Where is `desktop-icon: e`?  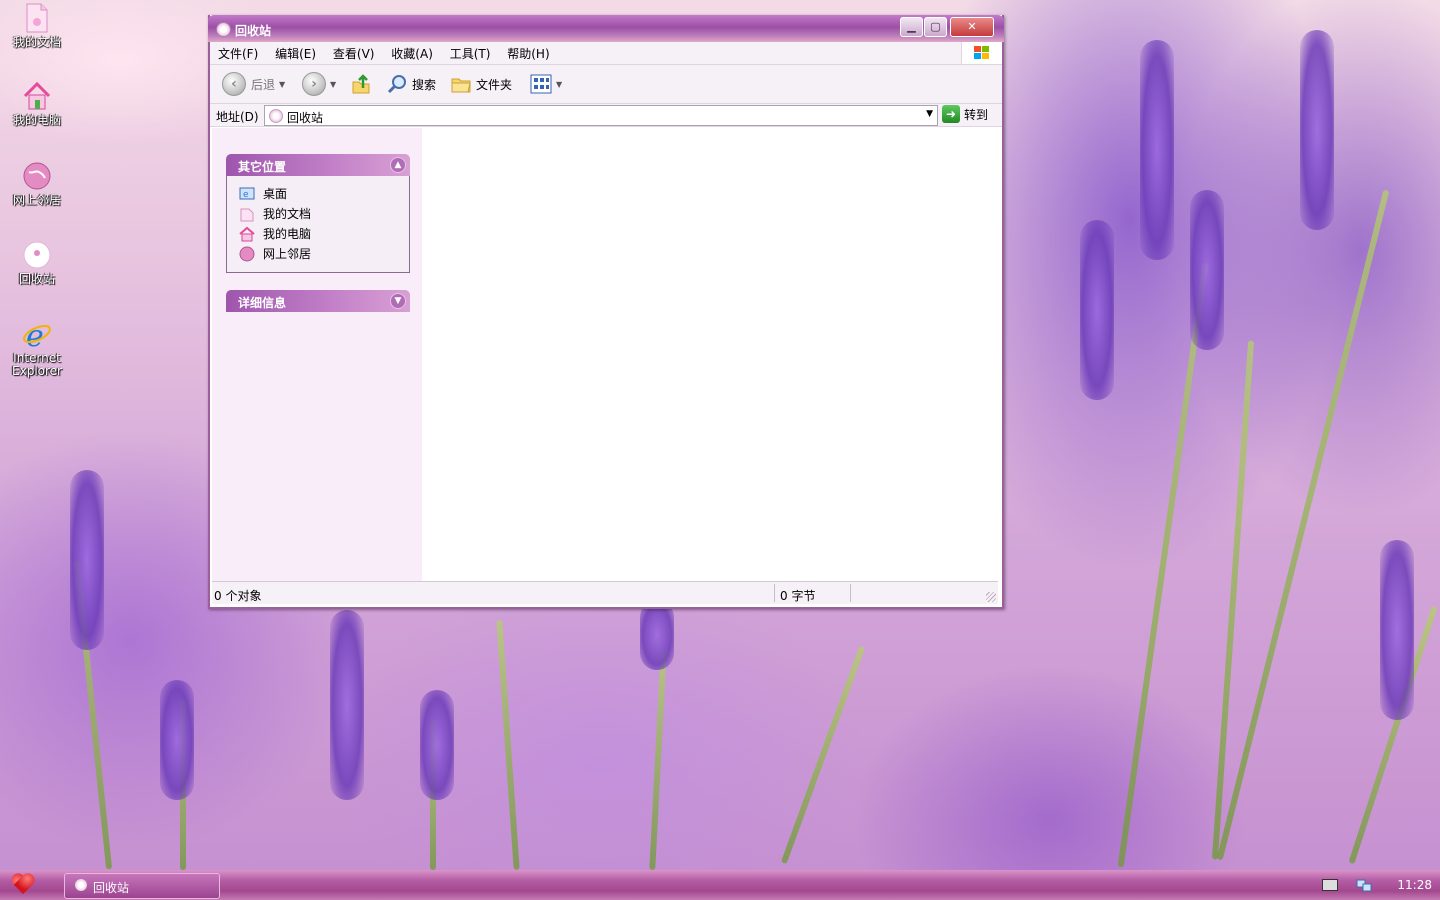
desktop-icon: e is located at coordinates (247, 193).